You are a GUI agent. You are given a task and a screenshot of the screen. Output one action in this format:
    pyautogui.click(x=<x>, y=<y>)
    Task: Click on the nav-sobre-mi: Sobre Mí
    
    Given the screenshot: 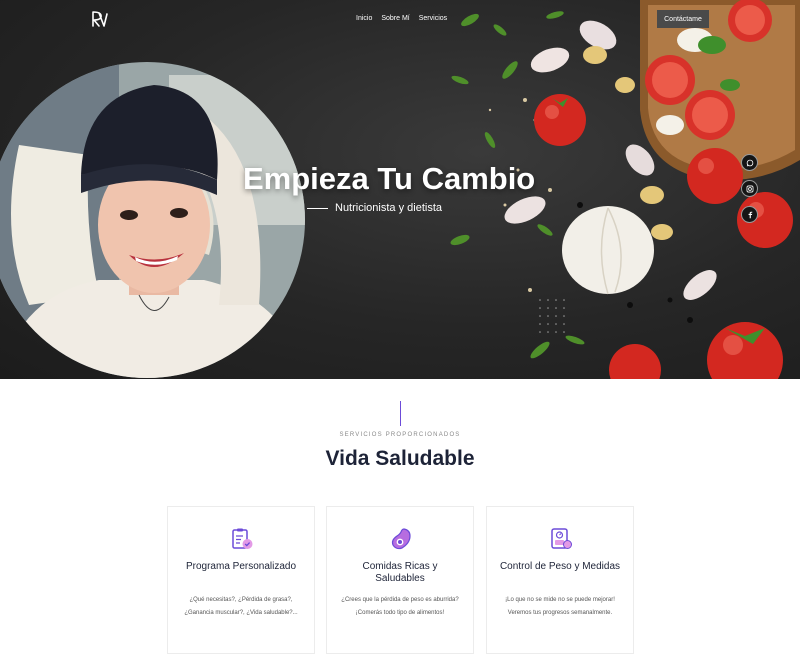 What is the action you would take?
    pyautogui.click(x=395, y=18)
    